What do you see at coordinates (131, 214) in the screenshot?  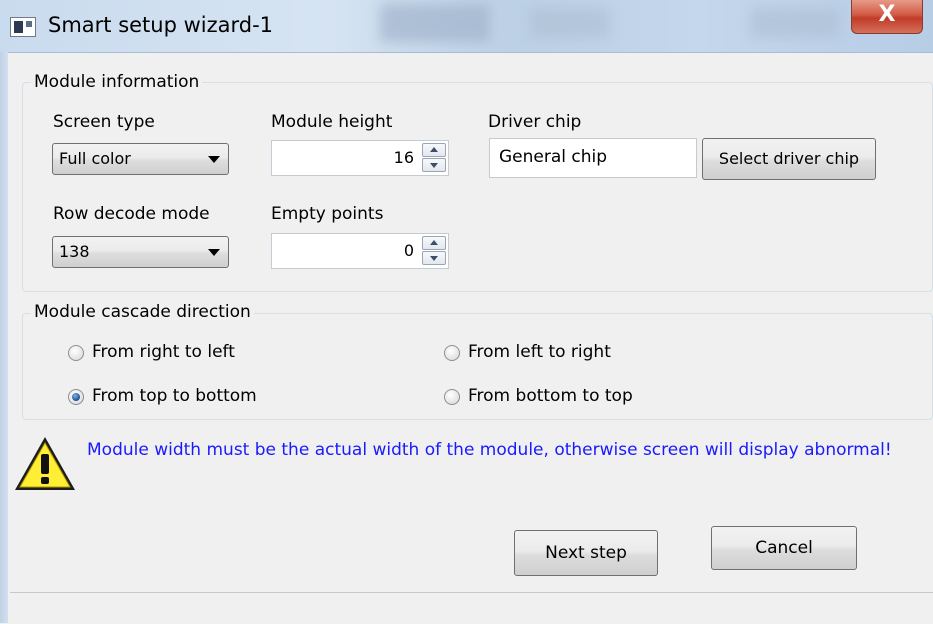 I see `row-decode-label: Row decode mode` at bounding box center [131, 214].